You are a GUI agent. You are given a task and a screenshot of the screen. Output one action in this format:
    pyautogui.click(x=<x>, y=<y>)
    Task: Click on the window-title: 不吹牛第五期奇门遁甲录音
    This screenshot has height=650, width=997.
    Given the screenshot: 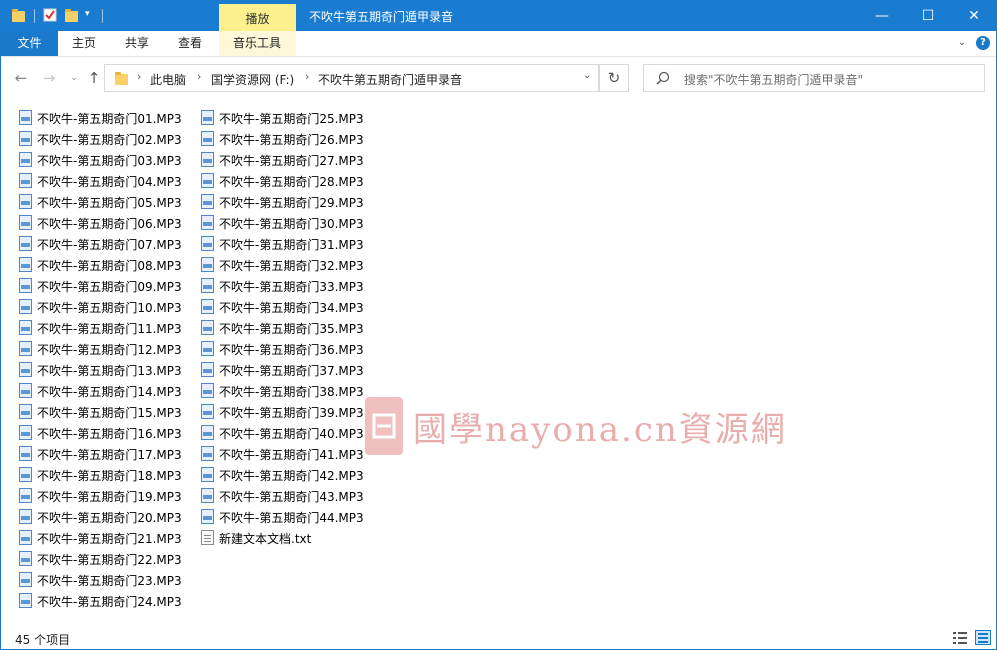 What is the action you would take?
    pyautogui.click(x=381, y=17)
    